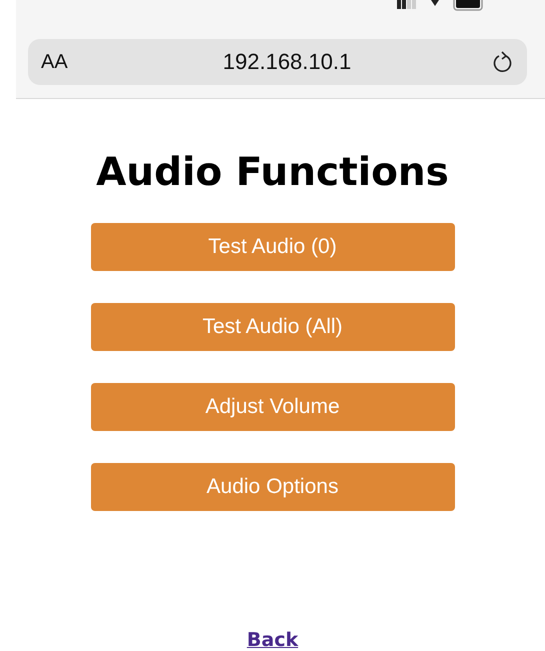 The image size is (545, 651). What do you see at coordinates (272, 407) in the screenshot?
I see `action-button: Adjust Volume` at bounding box center [272, 407].